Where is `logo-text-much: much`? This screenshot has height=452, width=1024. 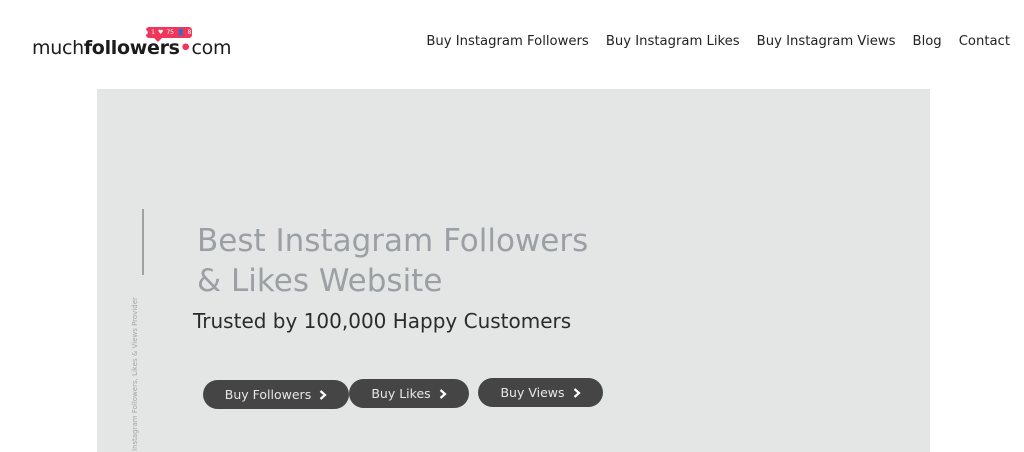
logo-text-much: much is located at coordinates (58, 48).